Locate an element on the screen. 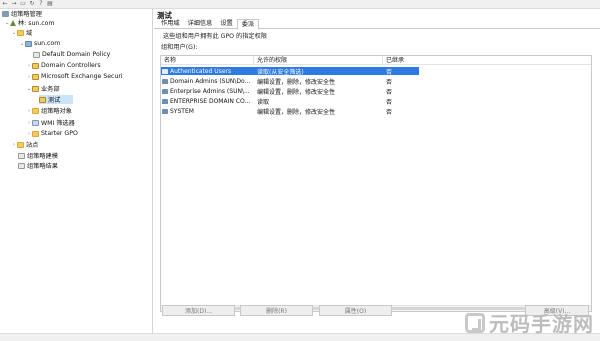 The image size is (600, 341). tree-item-sites: › 站点 is located at coordinates (24, 144).